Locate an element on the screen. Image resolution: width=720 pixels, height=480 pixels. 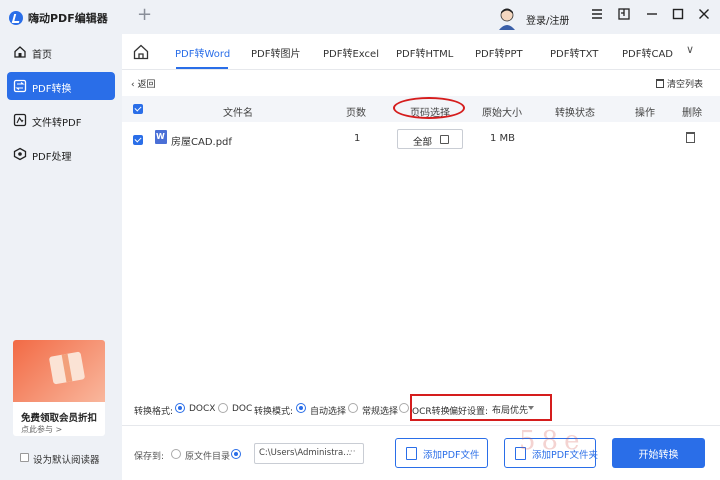
header-status: 转换状态 is located at coordinates (575, 113).